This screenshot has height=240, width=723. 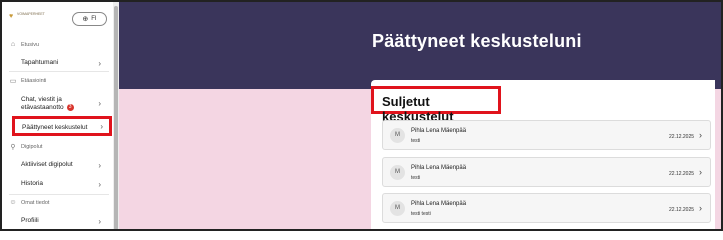 I want to click on chat-label-line2: etävastaanotto, so click(x=42, y=108).